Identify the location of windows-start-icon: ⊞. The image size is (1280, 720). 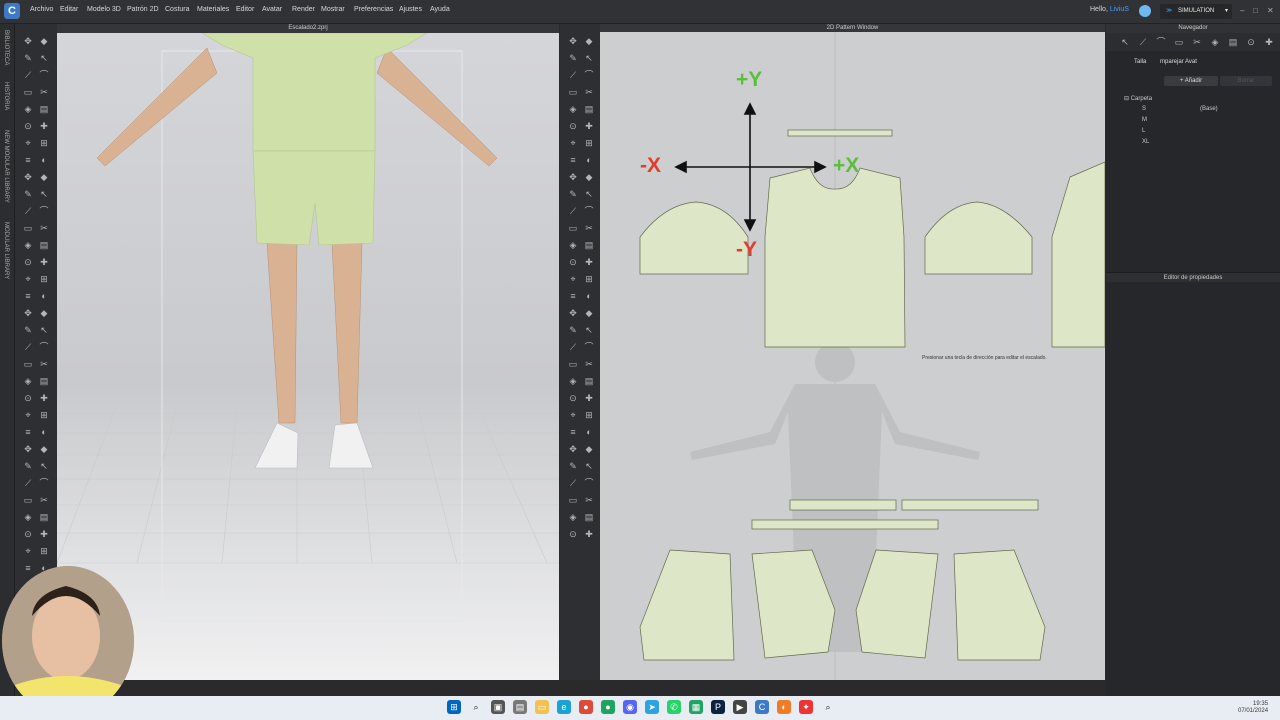
(454, 707).